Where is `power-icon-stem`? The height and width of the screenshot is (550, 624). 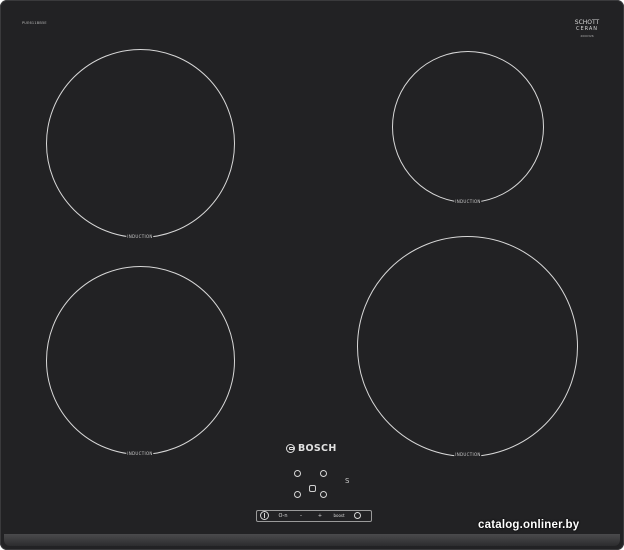
power-icon-stem is located at coordinates (264, 515).